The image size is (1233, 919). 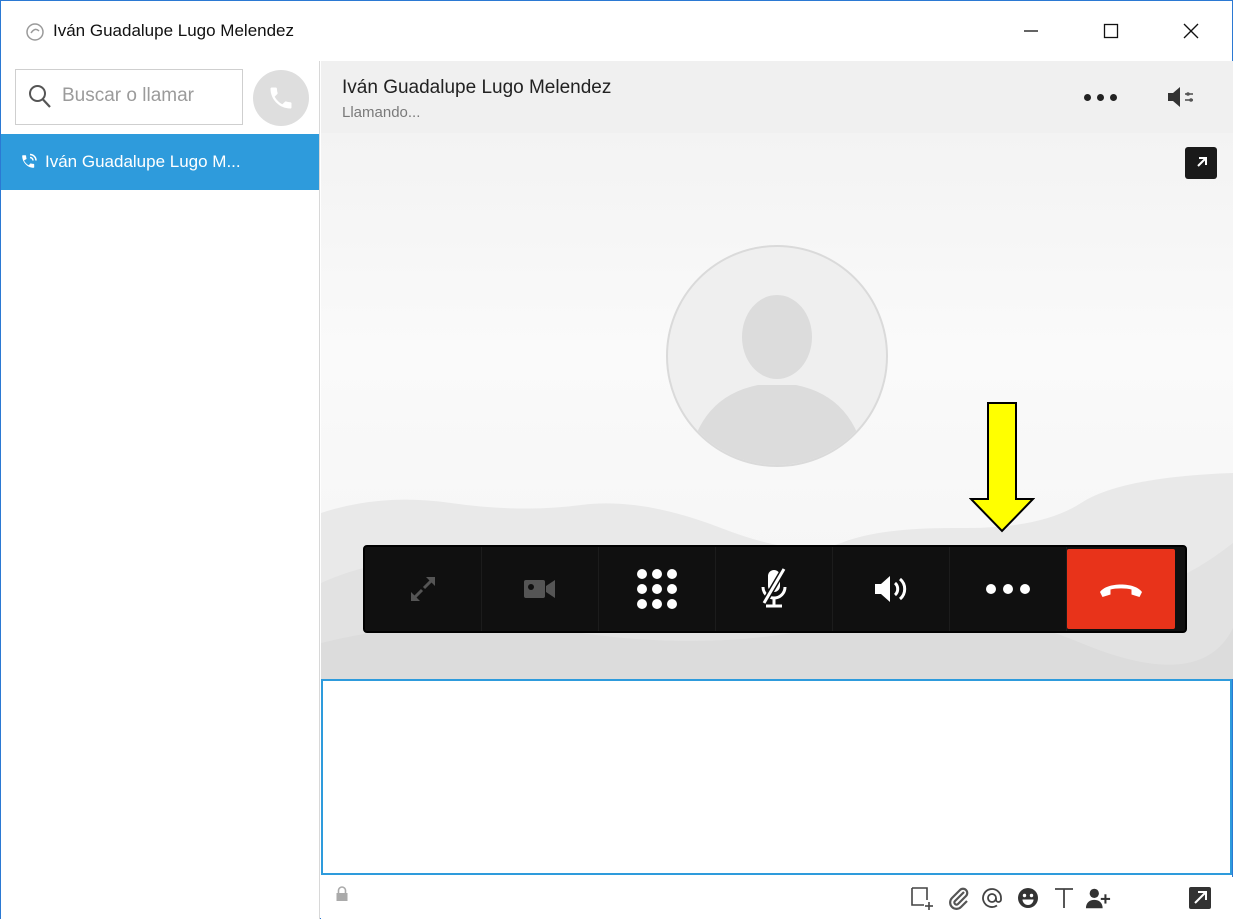 I want to click on text-format-button, so click(x=1064, y=898).